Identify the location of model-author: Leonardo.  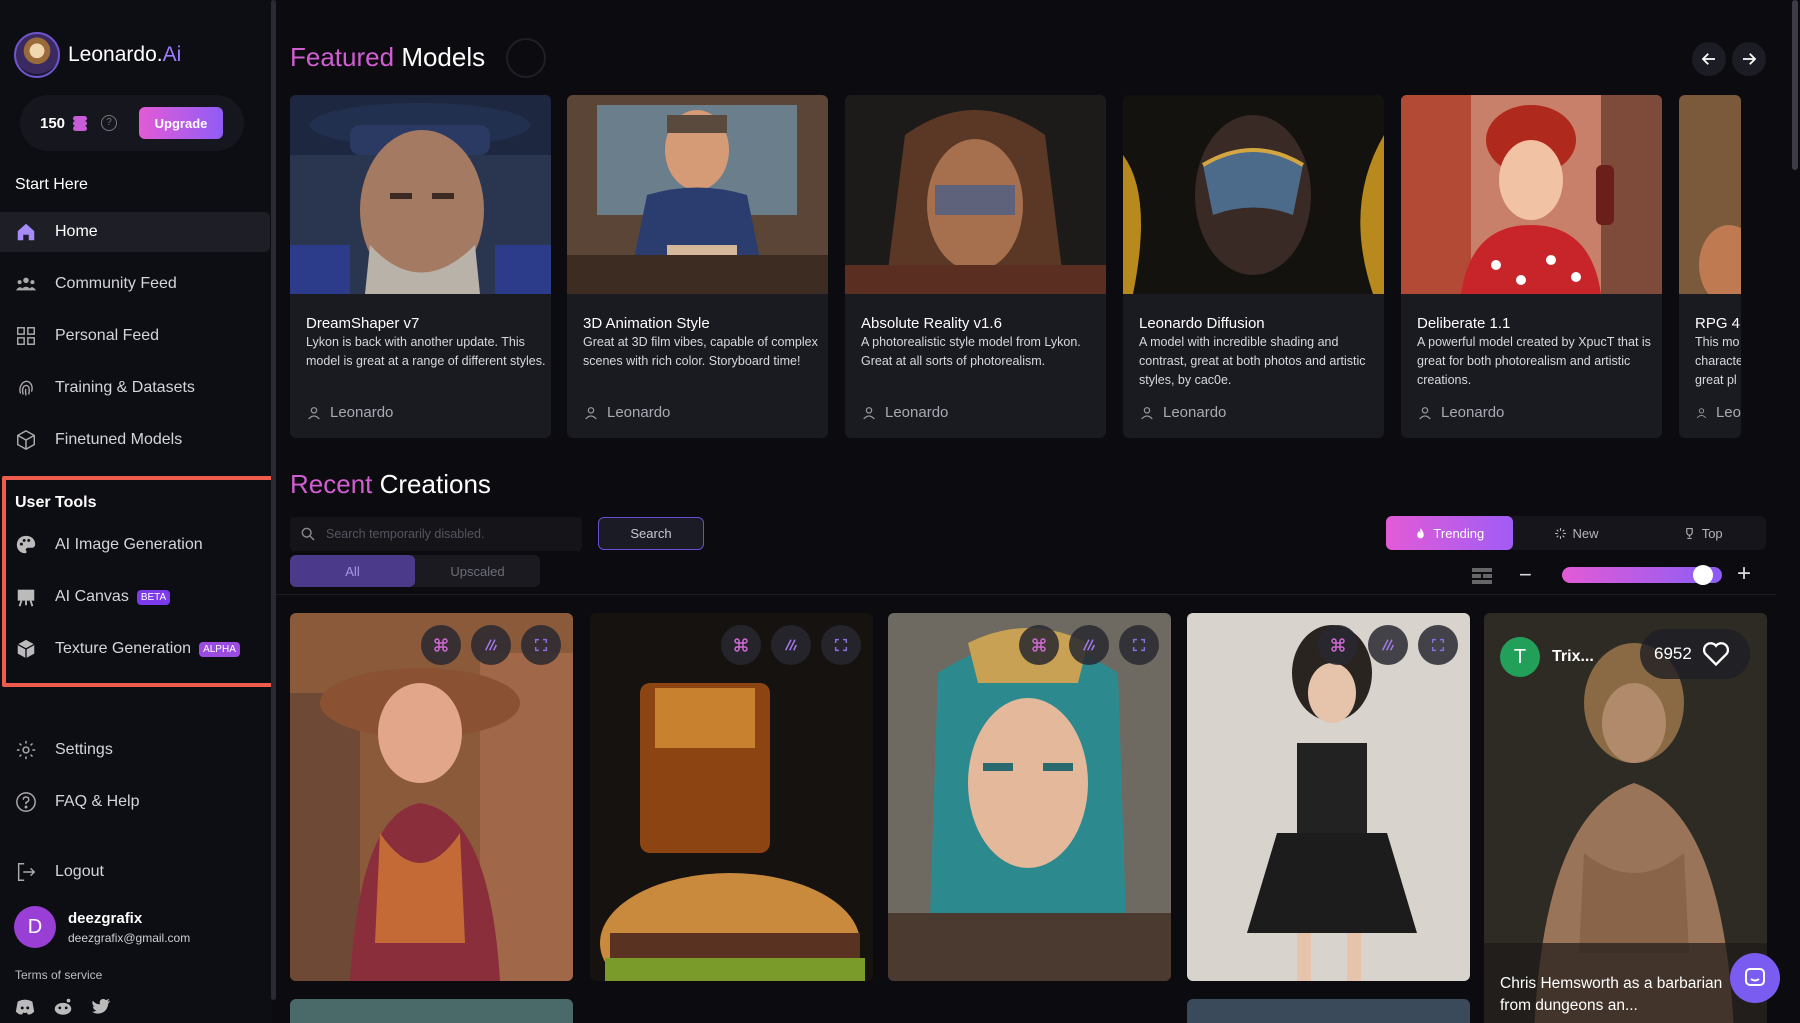
(1460, 412).